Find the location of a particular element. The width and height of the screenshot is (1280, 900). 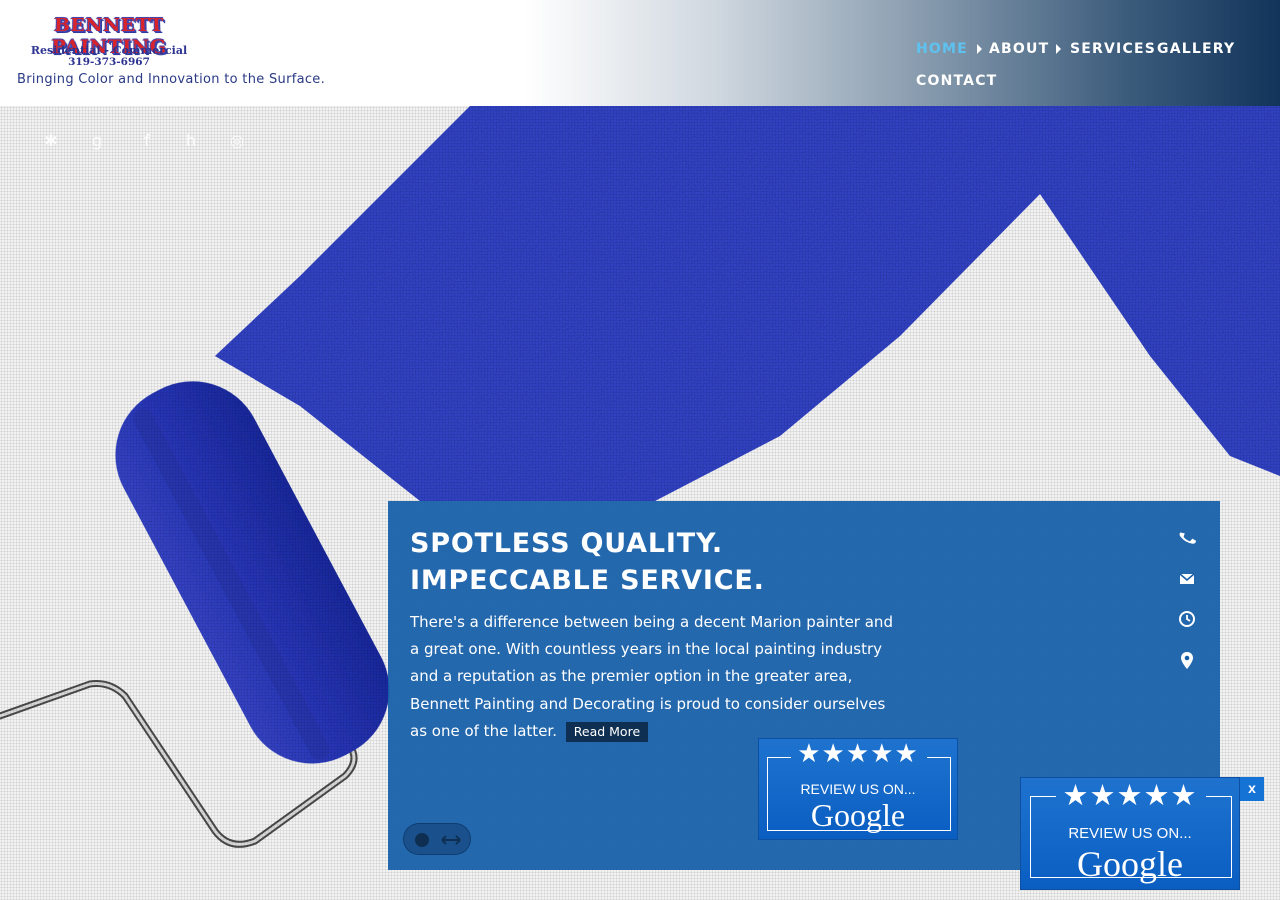

nav-item-gallery: GALLERY is located at coordinates (1196, 49).